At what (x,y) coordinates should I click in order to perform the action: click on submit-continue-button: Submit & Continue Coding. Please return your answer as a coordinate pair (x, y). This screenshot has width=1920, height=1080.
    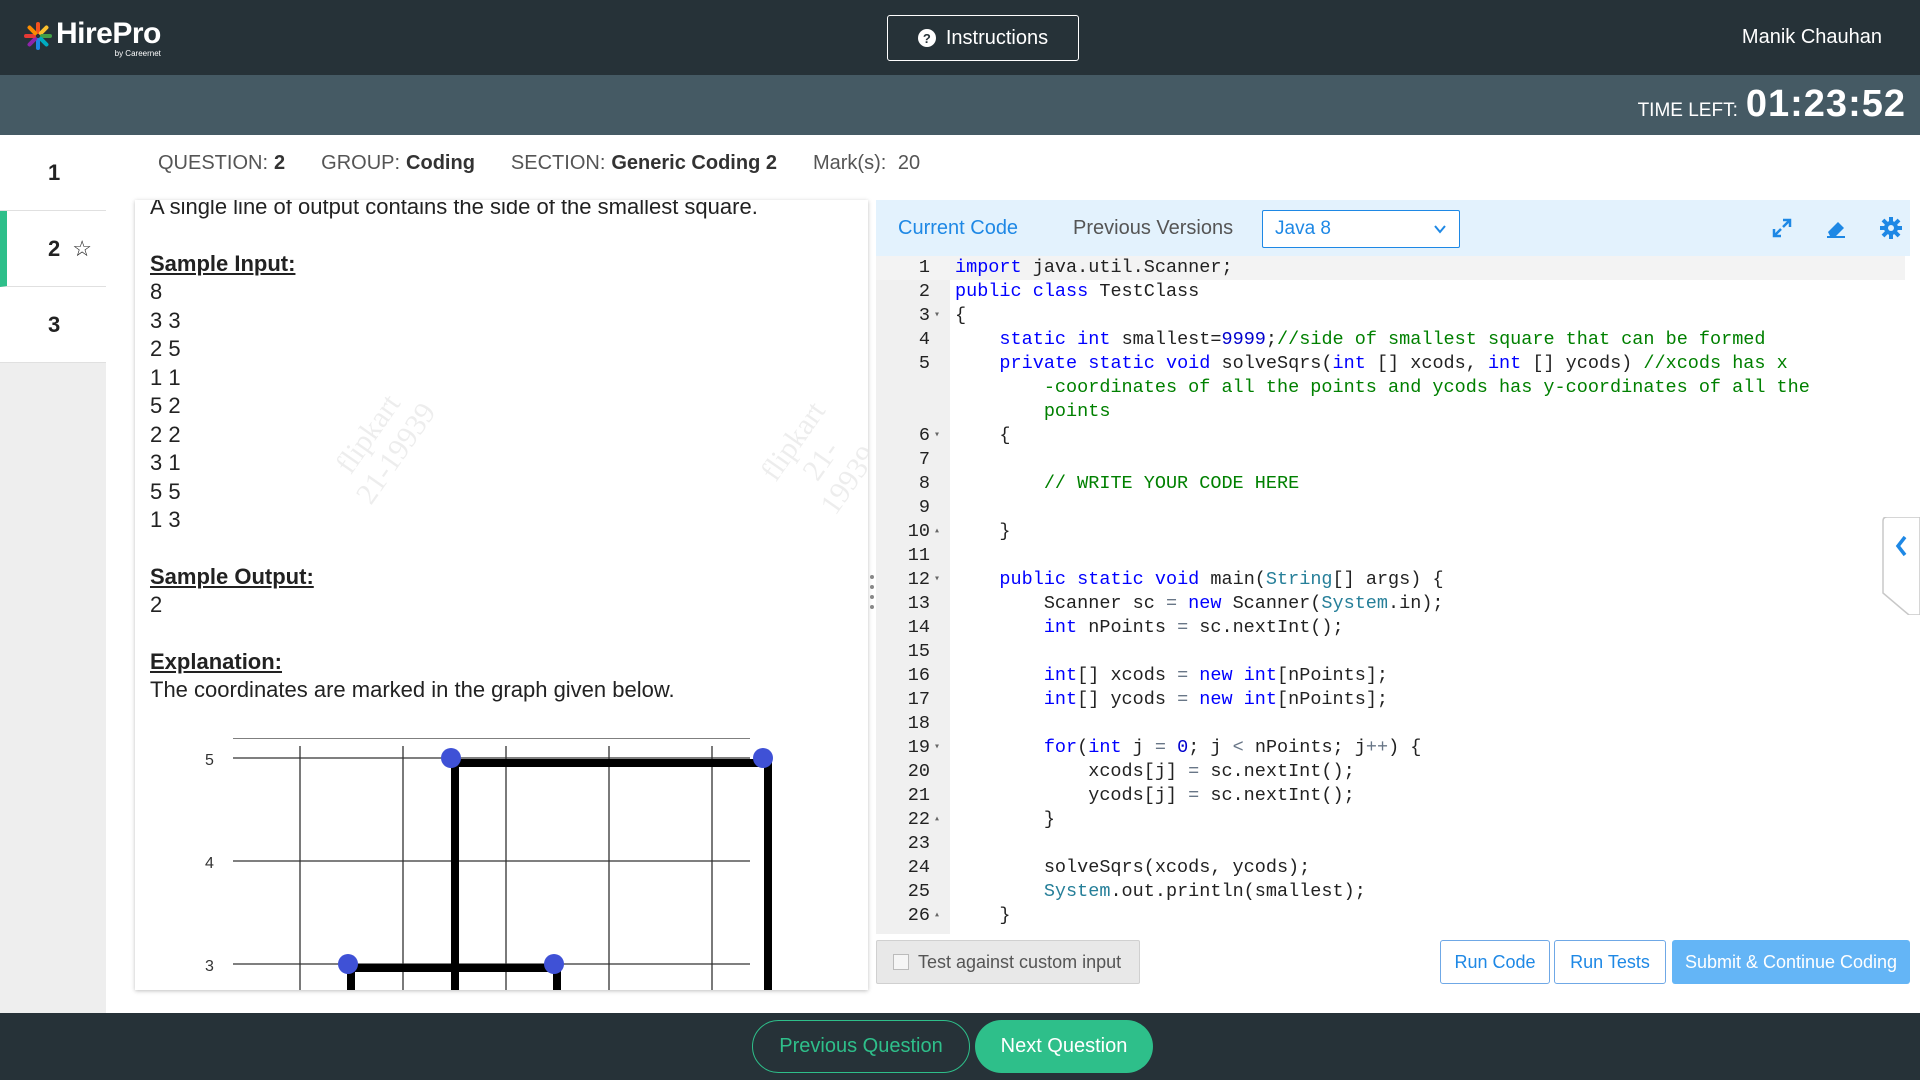
    Looking at the image, I should click on (1791, 962).